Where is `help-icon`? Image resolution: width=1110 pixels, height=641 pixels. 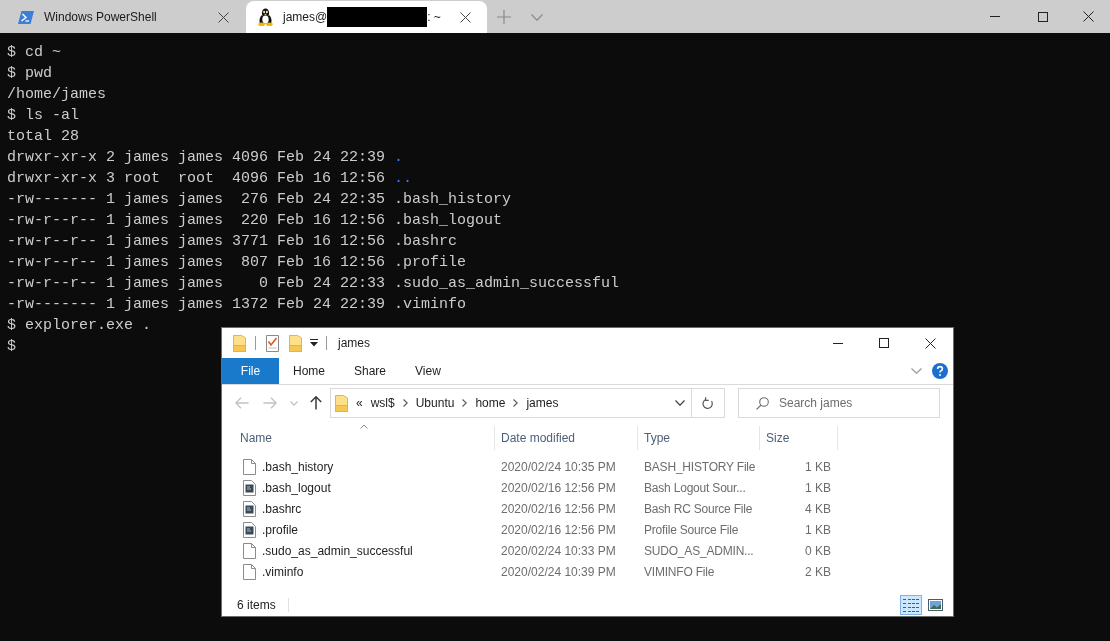 help-icon is located at coordinates (940, 371).